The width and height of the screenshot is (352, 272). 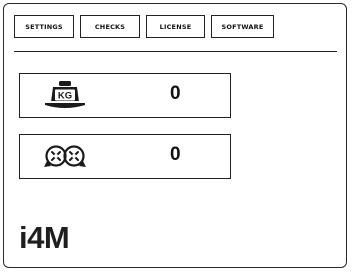 What do you see at coordinates (144, 26) in the screenshot?
I see `tab-bar: SETTINGS CHECKS LICENSE SOFTWARE` at bounding box center [144, 26].